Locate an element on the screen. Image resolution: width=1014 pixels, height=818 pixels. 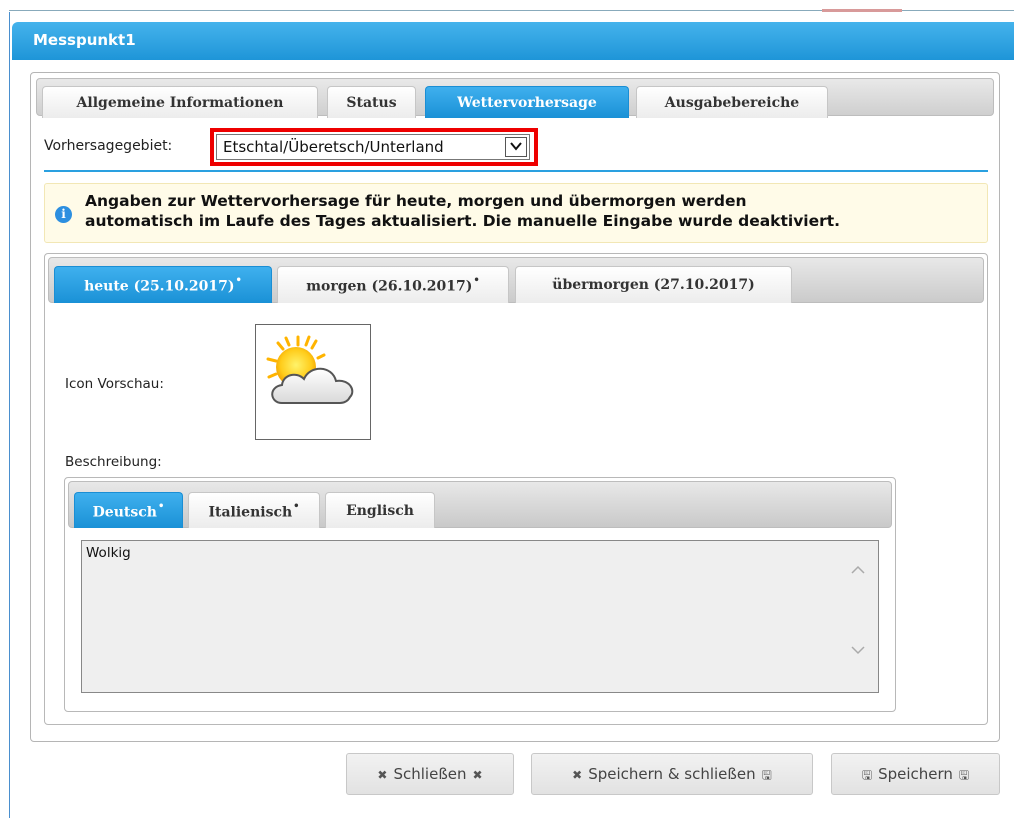
tab-italienisch: Italienisch• is located at coordinates (254, 510).